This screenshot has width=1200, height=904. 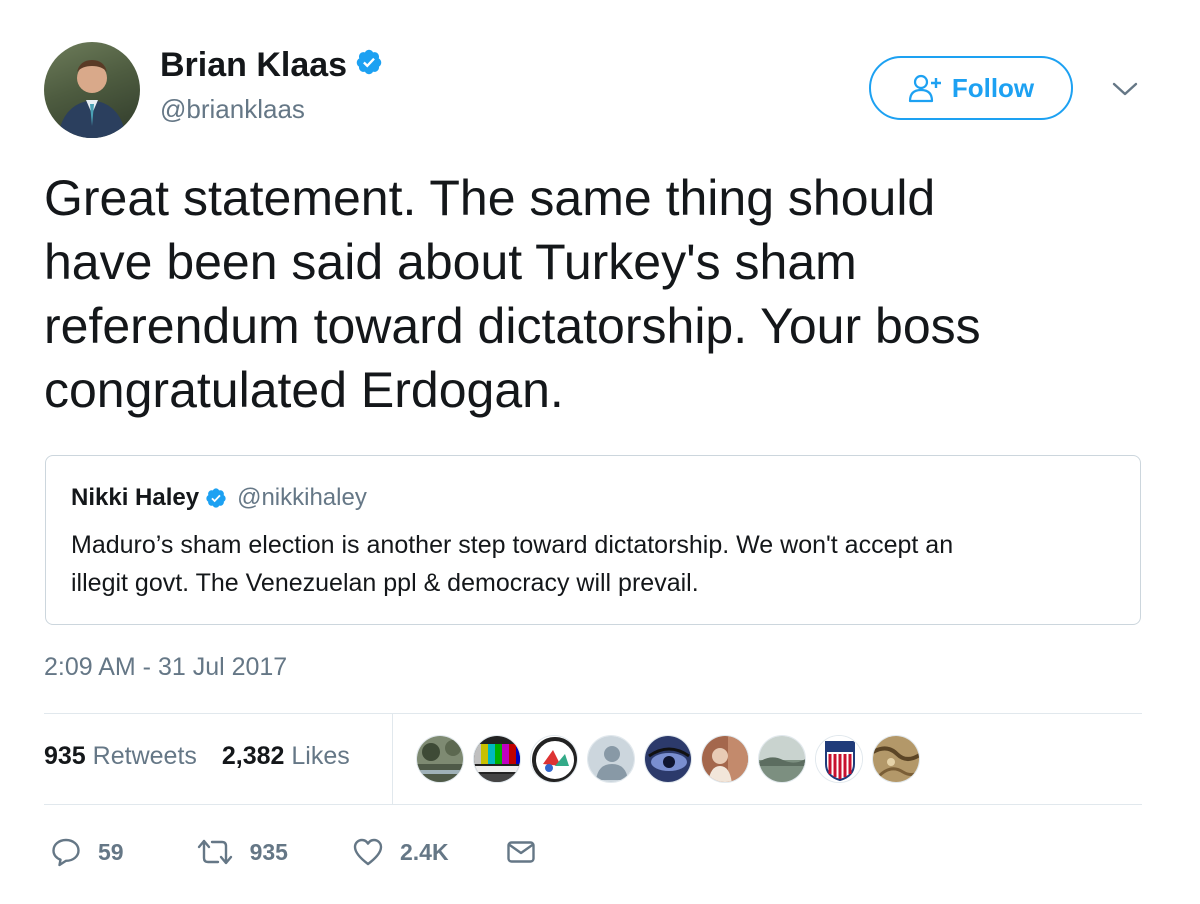 I want to click on author-name-row: Brian Klaas, so click(x=271, y=65).